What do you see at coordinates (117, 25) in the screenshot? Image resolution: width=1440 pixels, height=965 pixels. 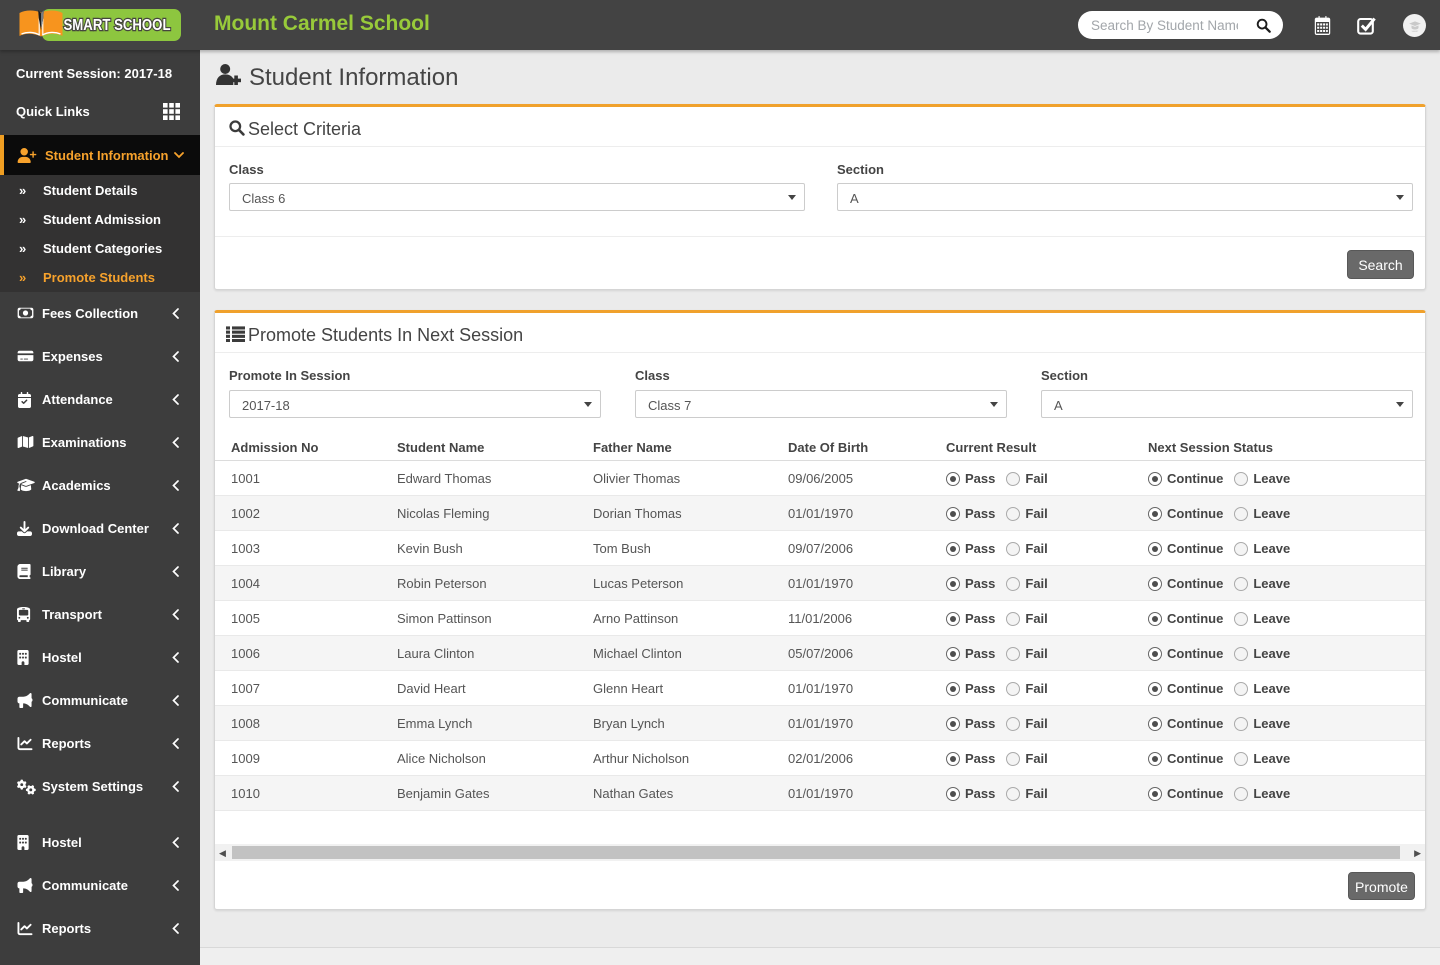 I see `svg-text: SMART SCHOOL` at bounding box center [117, 25].